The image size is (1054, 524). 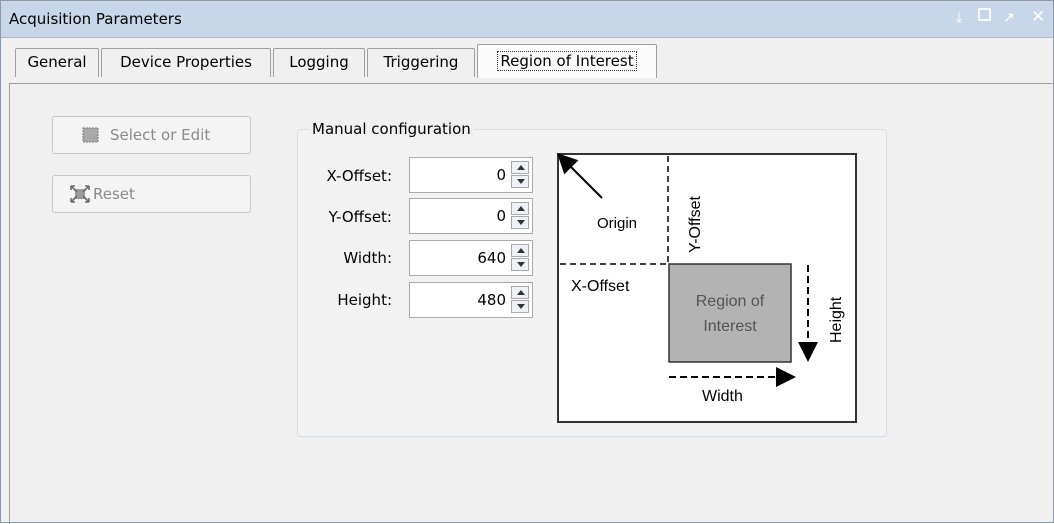 What do you see at coordinates (90, 137) in the screenshot?
I see `region-select-icon` at bounding box center [90, 137].